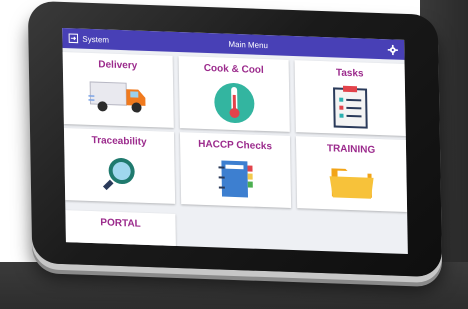  I want to click on menu-tile-delivery: Delivery, so click(118, 89).